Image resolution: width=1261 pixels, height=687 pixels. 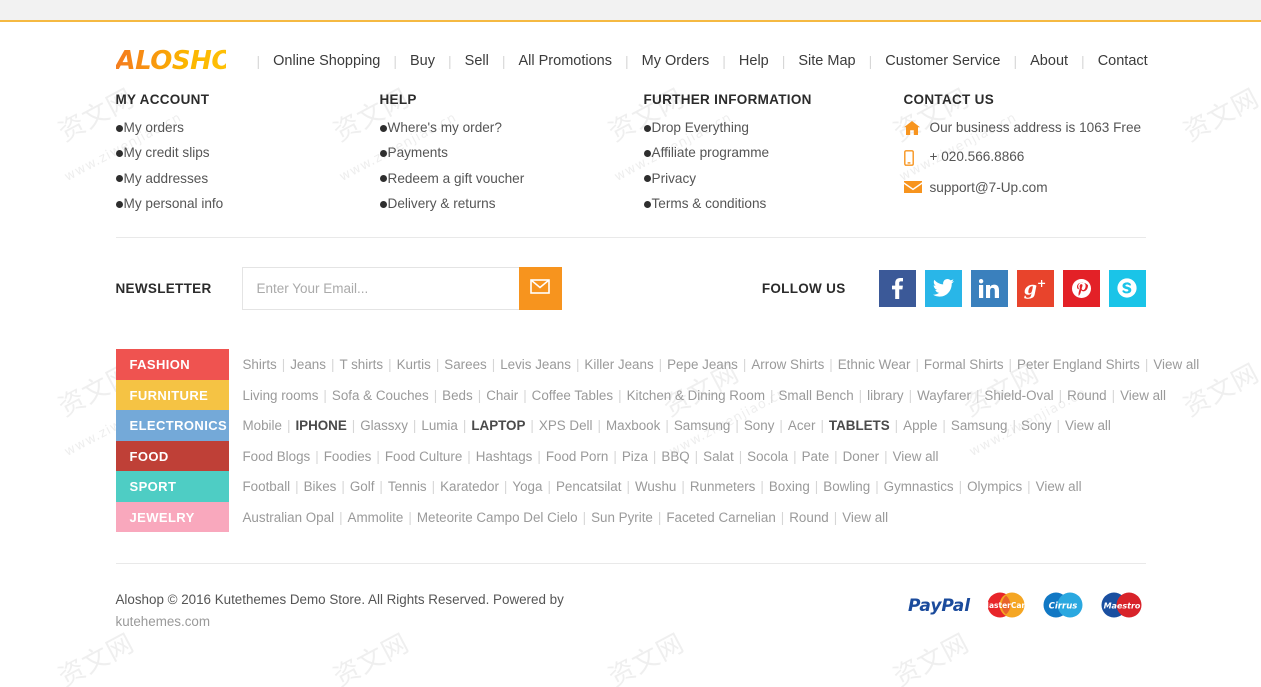 I want to click on footer-link-item: Redeem a gift voucher, so click(x=511, y=179).